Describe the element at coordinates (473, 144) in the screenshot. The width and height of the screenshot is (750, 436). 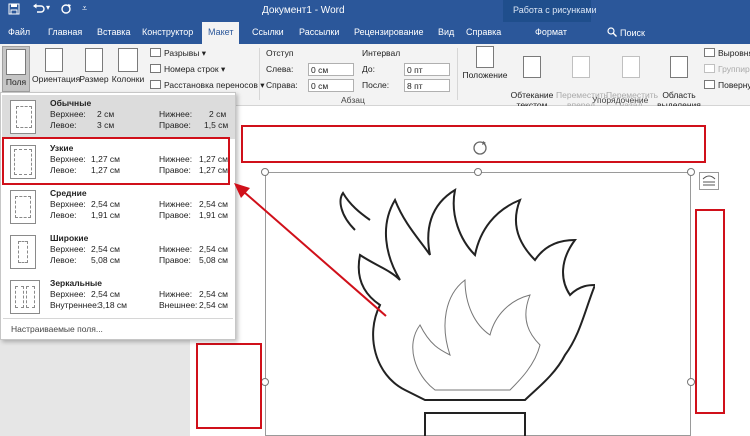
I see `highlight-top-margin` at that location.